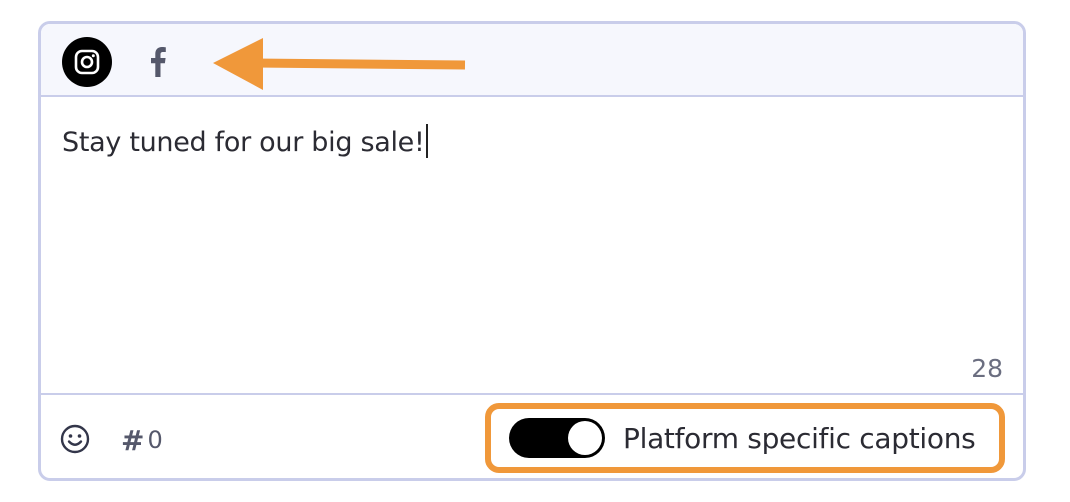 Image resolution: width=1070 pixels, height=502 pixels. I want to click on annotation-arrow, so click(339, 64).